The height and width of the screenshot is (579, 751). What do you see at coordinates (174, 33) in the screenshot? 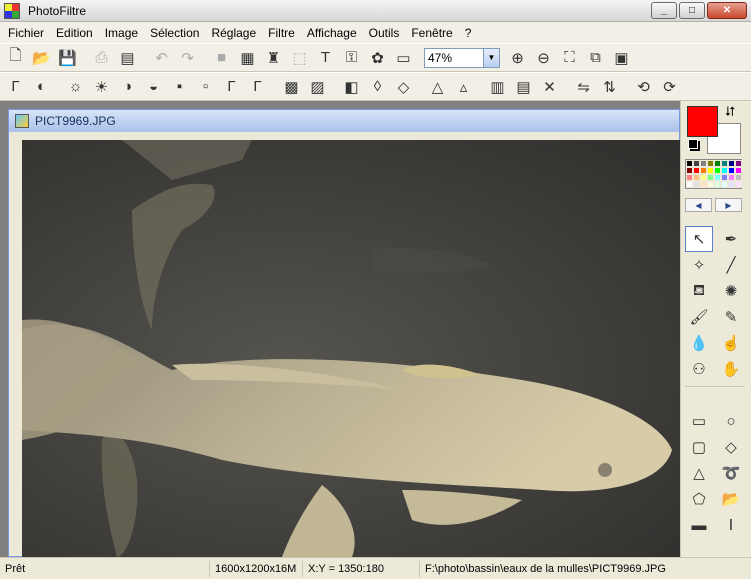
I see `menu-selection: Sélection` at bounding box center [174, 33].